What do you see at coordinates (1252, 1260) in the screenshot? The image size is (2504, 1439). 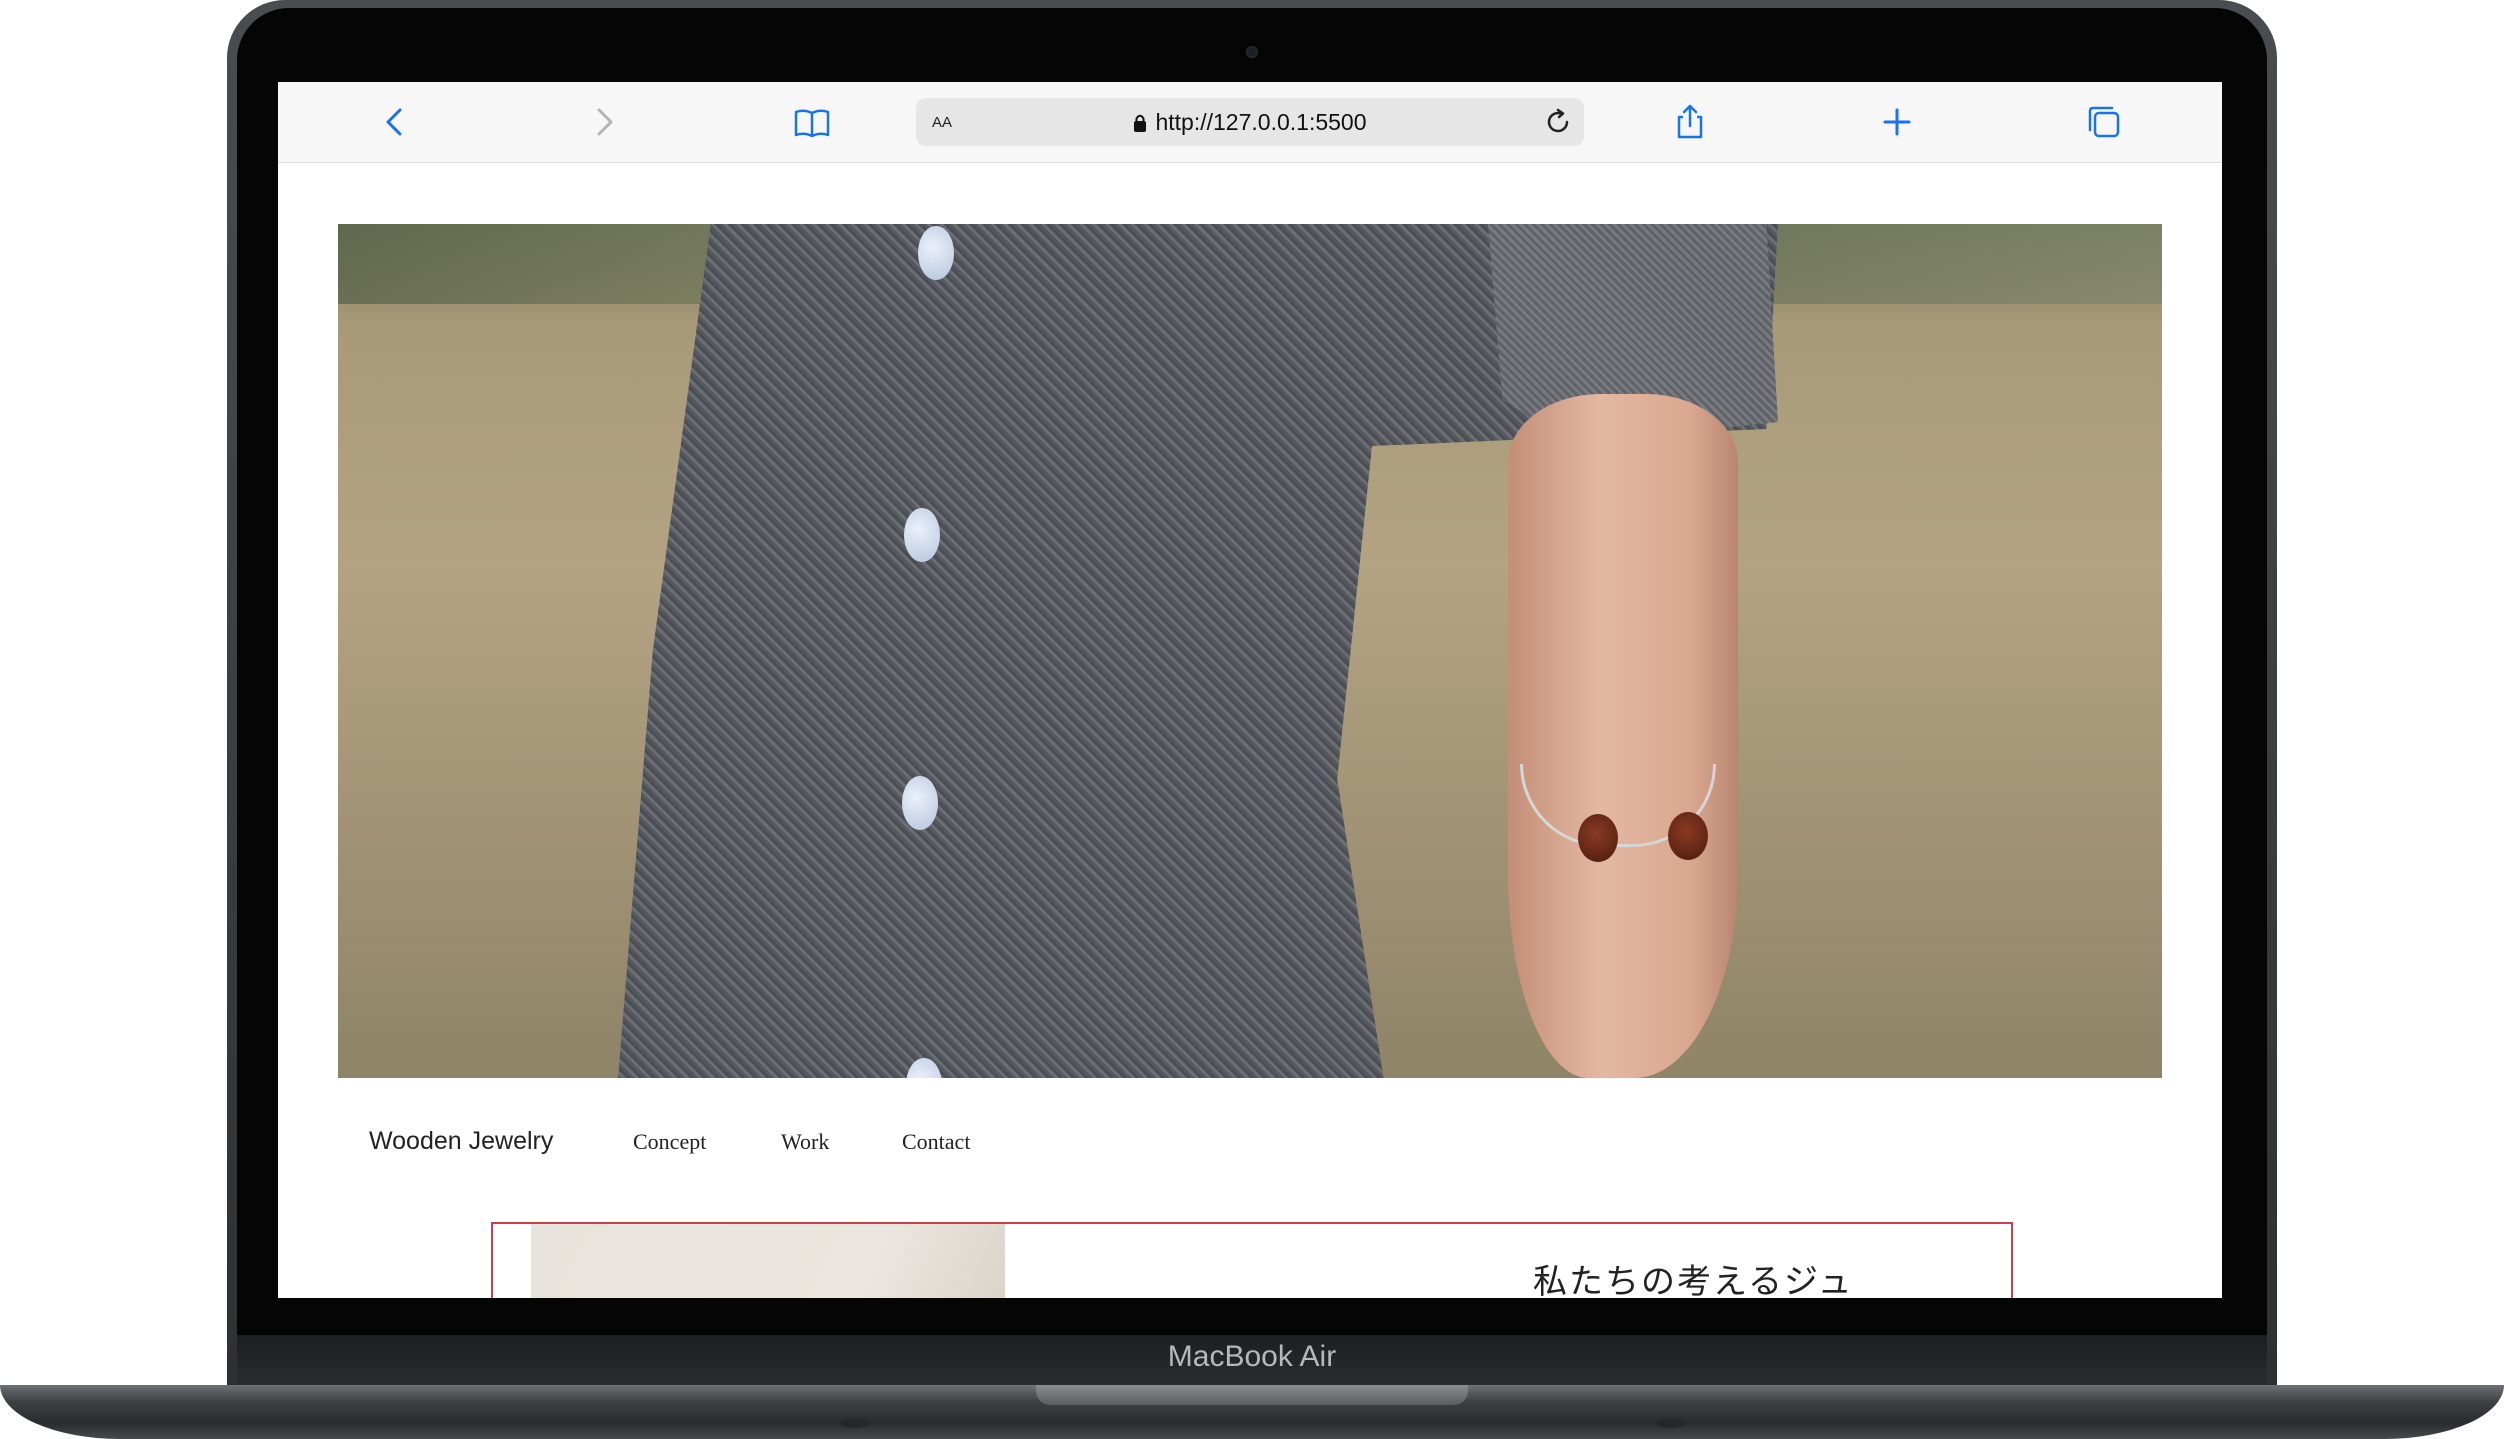 I see `concept-section: 私たちの考えるジュ` at bounding box center [1252, 1260].